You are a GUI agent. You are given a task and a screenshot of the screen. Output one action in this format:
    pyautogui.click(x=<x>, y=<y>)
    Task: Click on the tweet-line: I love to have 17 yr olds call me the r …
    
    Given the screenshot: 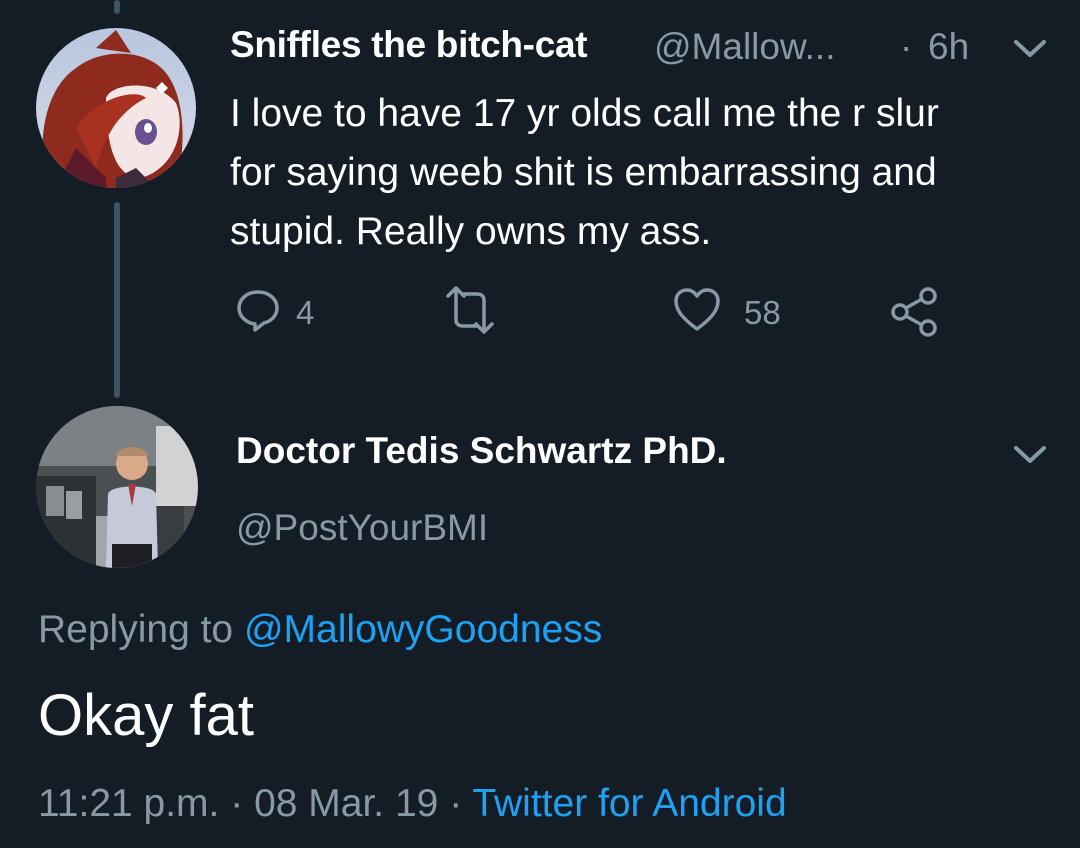 What is the action you would take?
    pyautogui.click(x=584, y=113)
    